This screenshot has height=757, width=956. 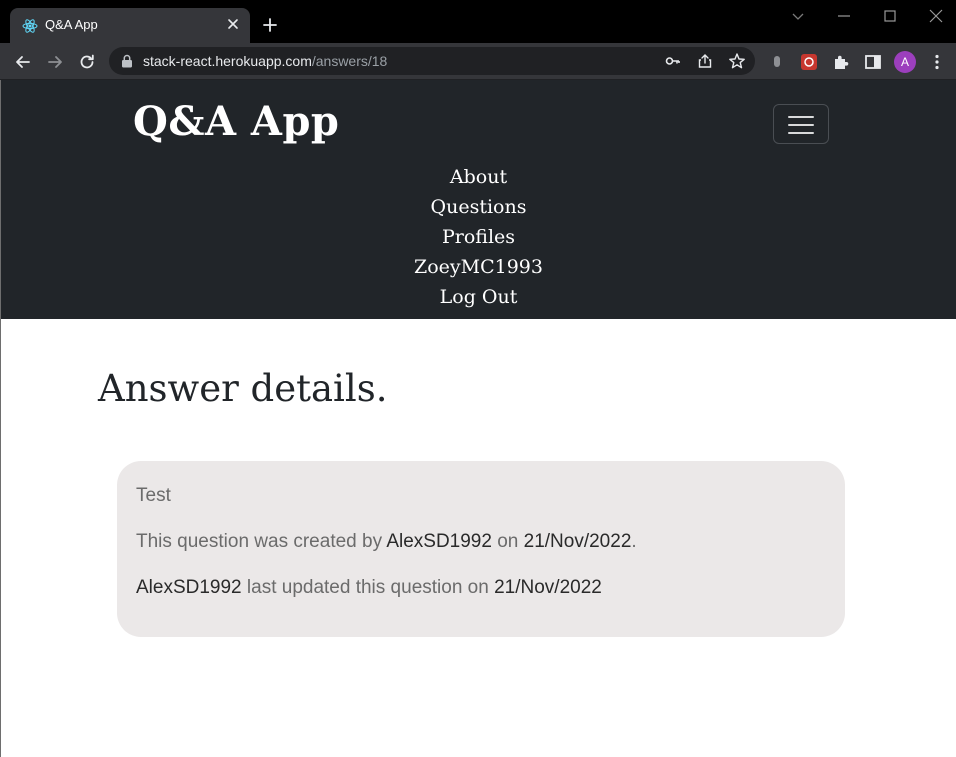 What do you see at coordinates (873, 62) in the screenshot?
I see `side-panel-icon` at bounding box center [873, 62].